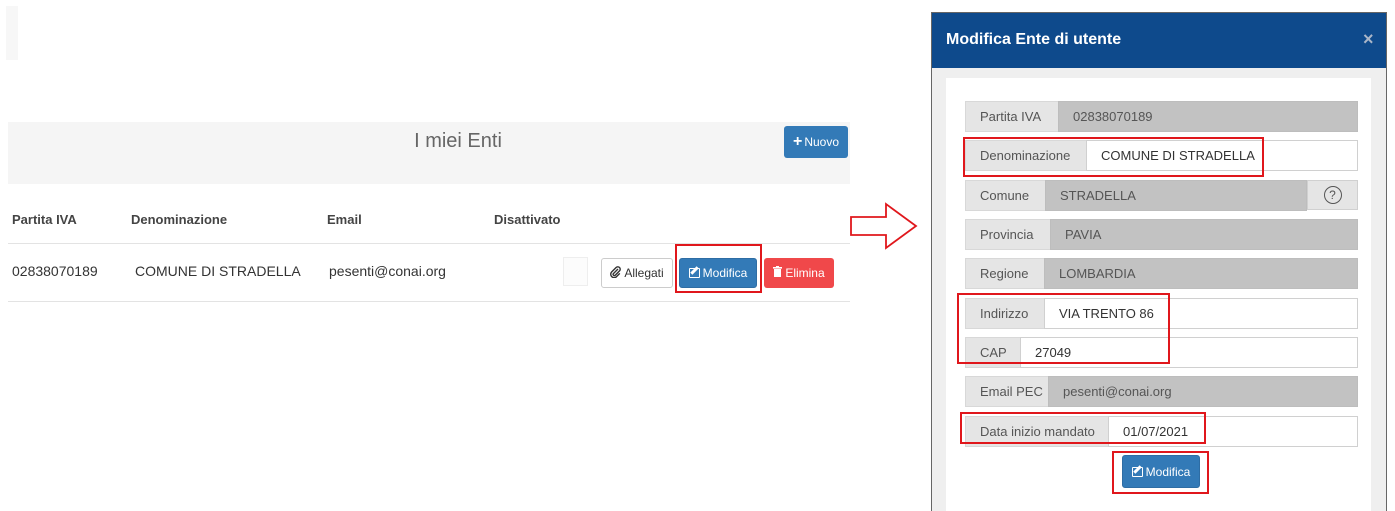 This screenshot has width=1395, height=511. What do you see at coordinates (1160, 472) in the screenshot?
I see `highlight-modal-modifica` at bounding box center [1160, 472].